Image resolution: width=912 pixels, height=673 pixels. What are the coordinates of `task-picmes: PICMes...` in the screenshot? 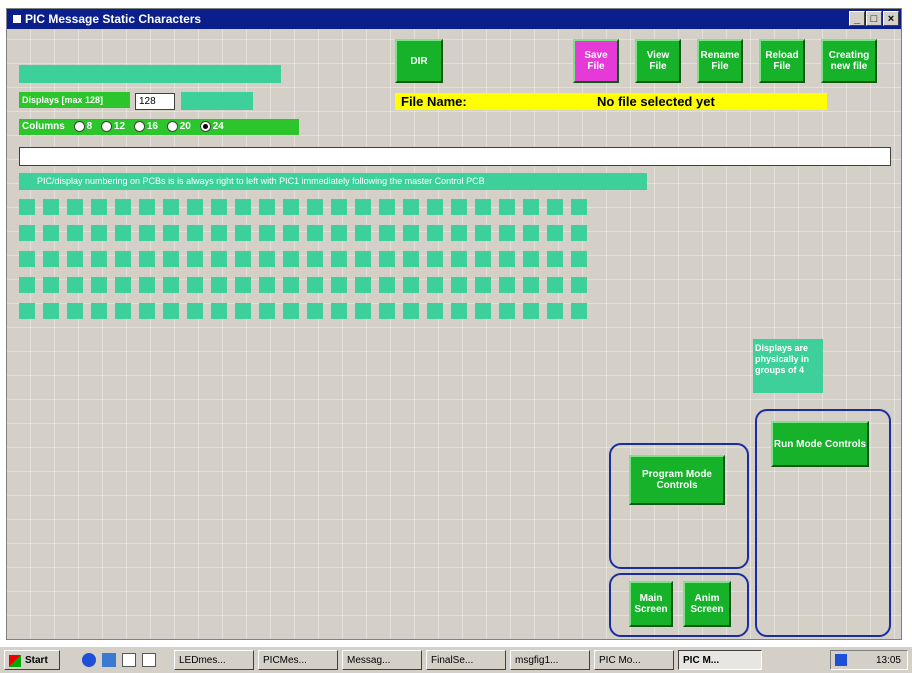 It's located at (298, 660).